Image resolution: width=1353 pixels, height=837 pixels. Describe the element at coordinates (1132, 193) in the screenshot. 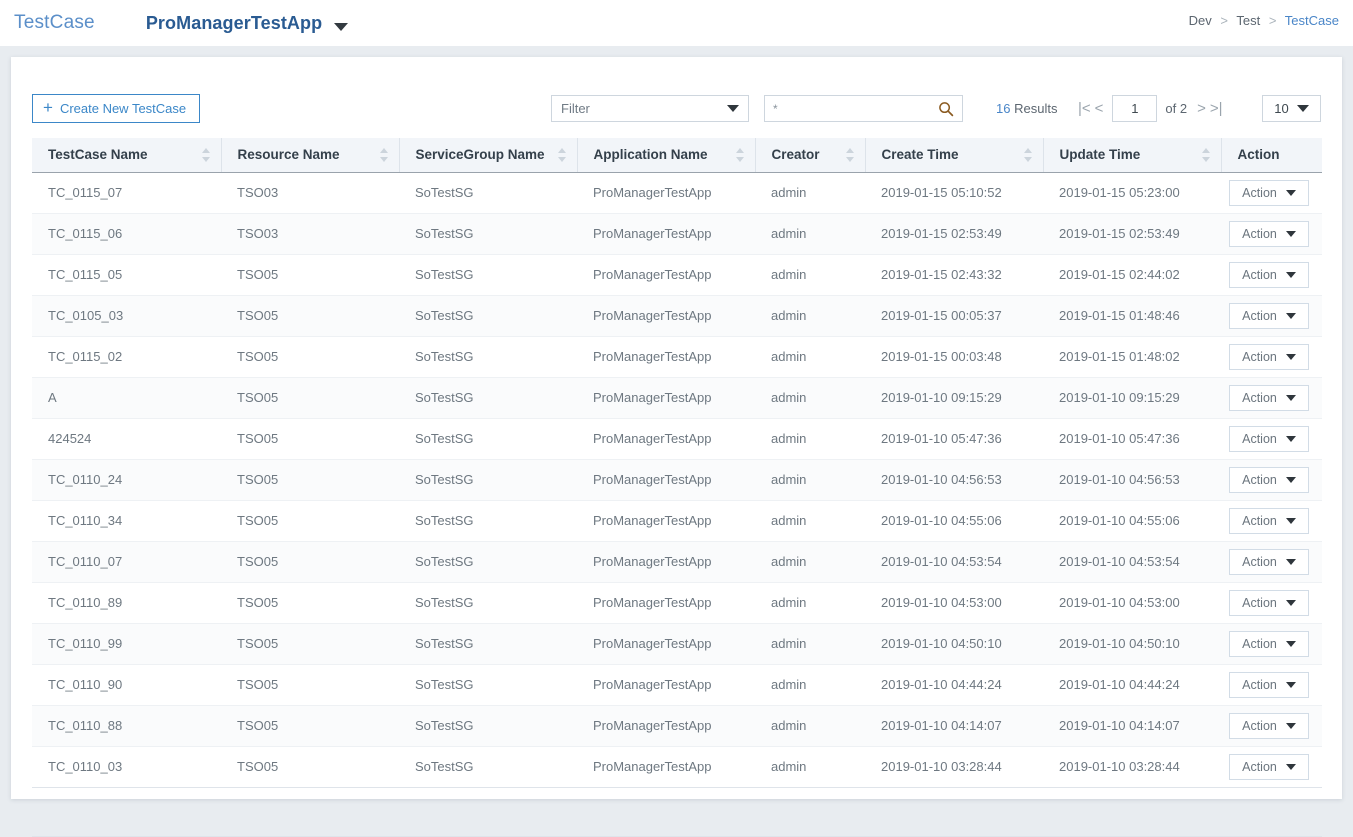

I see `cell-update-time: 2019-01-15 05:23:00` at that location.